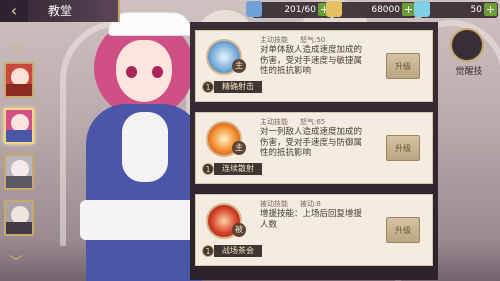  Describe the element at coordinates (16, 263) in the screenshot. I see `chevron-down-icon: ﹀` at that location.